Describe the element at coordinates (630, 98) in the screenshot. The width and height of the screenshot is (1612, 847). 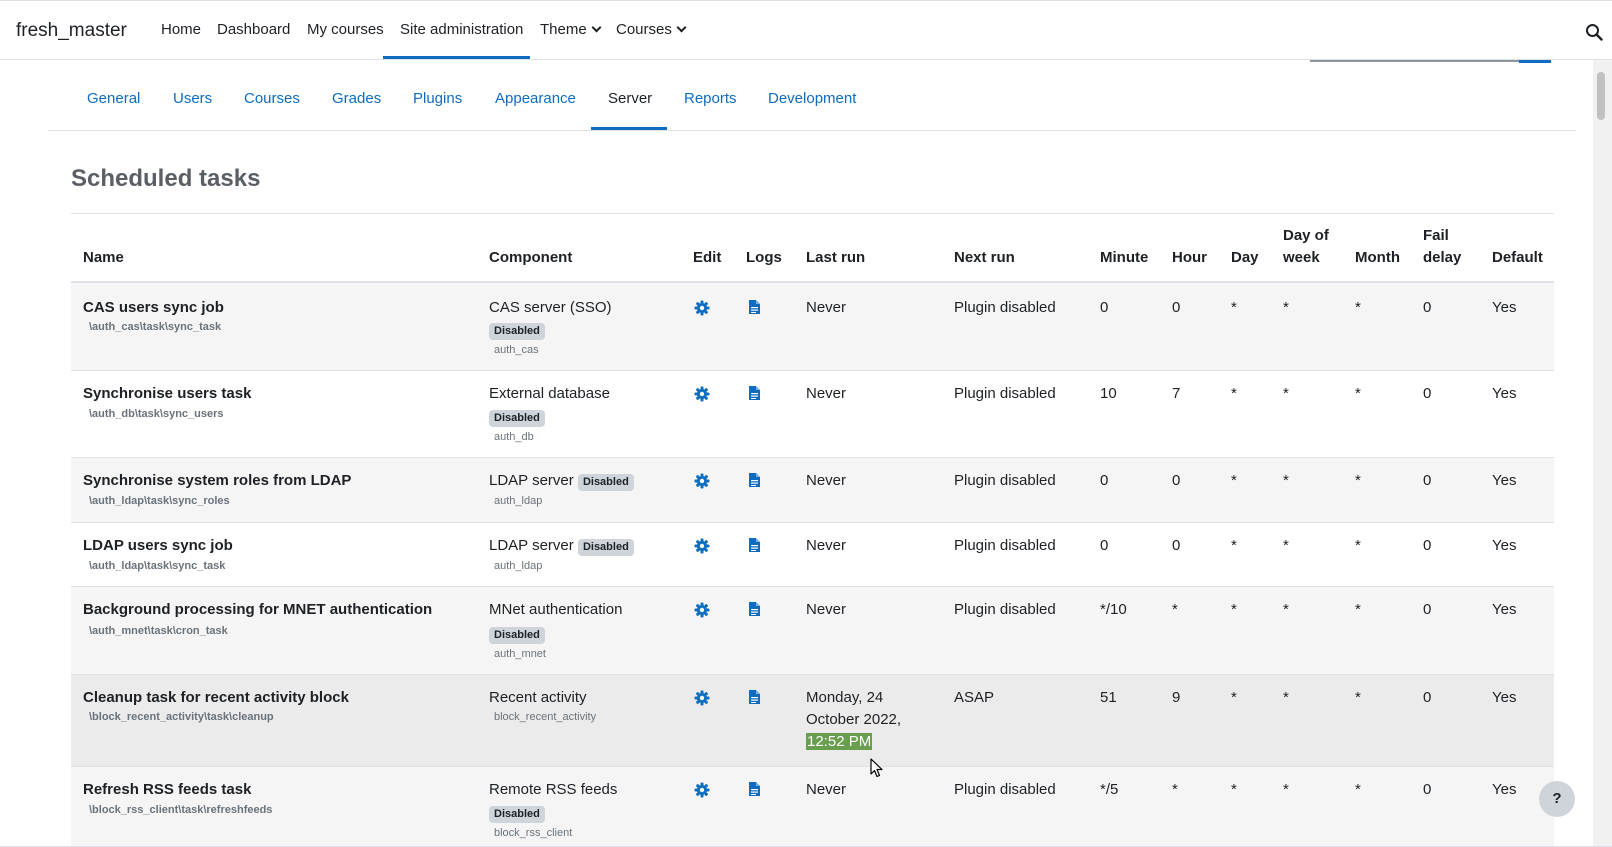
I see `tab-server: Server` at that location.